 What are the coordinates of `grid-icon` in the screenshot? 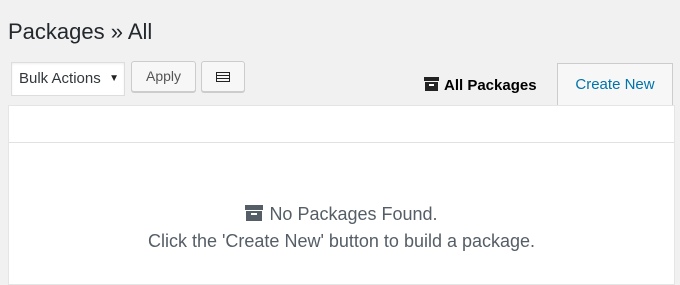 It's located at (223, 77).